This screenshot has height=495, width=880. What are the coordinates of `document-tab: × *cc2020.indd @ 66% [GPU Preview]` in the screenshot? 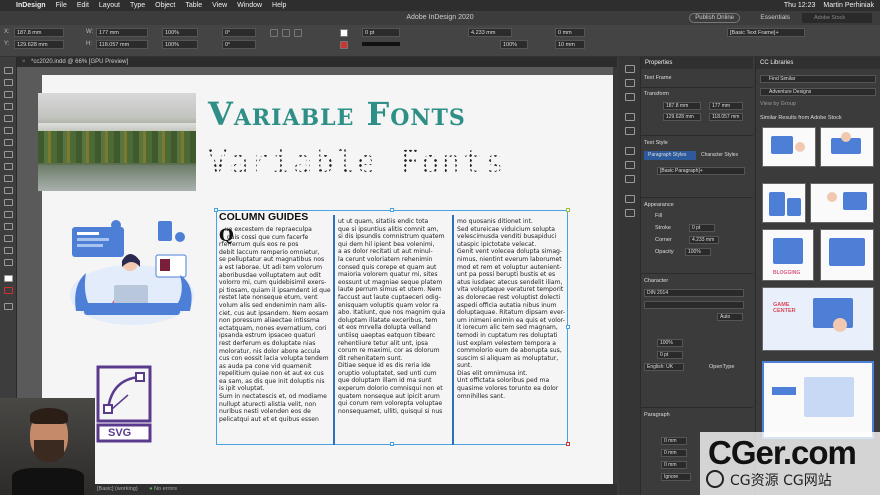 It's located at (317, 62).